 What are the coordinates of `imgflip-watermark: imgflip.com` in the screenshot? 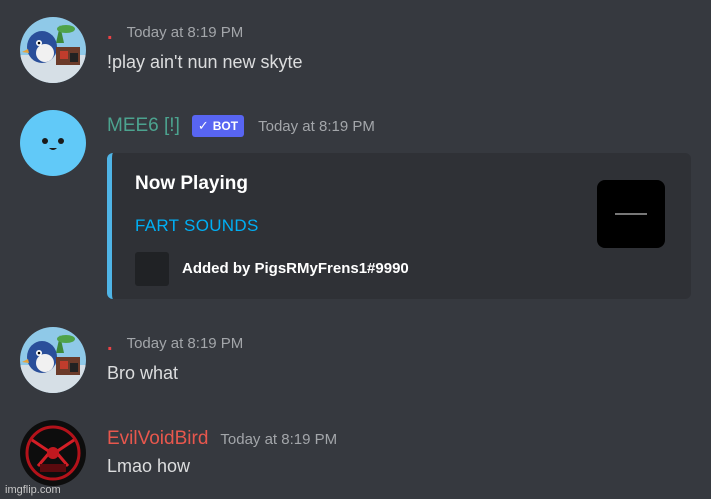 It's located at (33, 490).